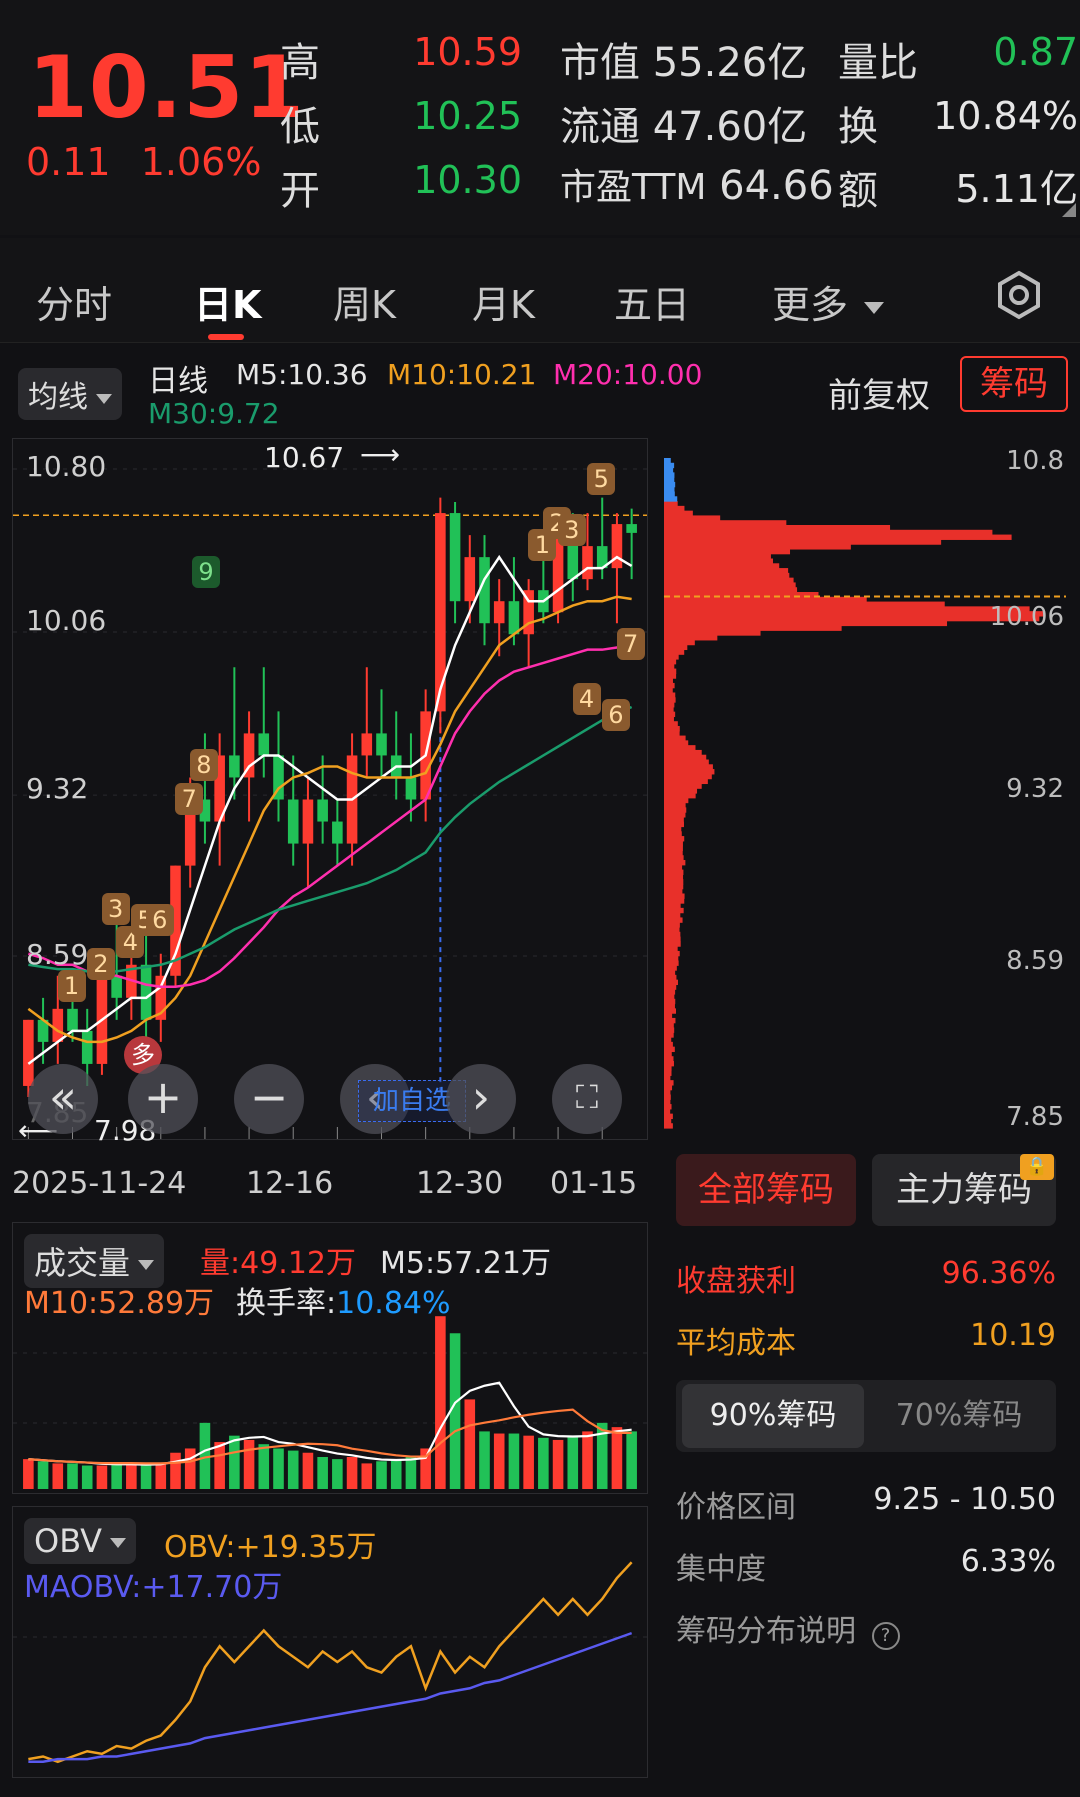 Image resolution: width=1080 pixels, height=1797 pixels. I want to click on fullscreen-icon: ⛶, so click(587, 1097).